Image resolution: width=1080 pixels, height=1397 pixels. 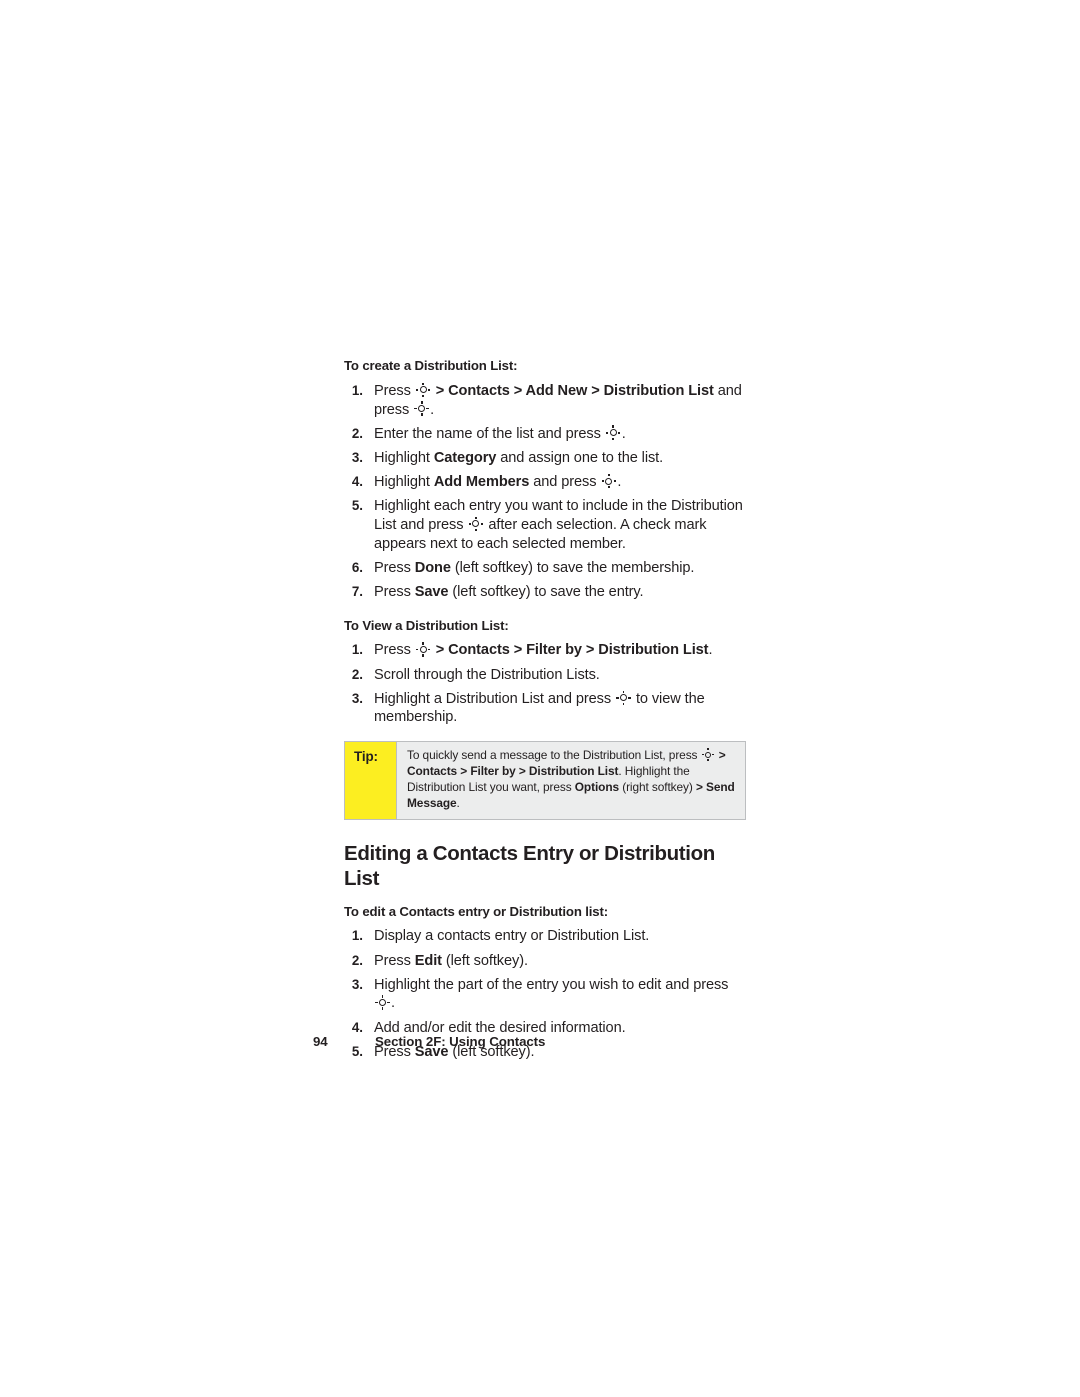 I want to click on step-text: Press Edit (left softkey)., so click(x=451, y=960).